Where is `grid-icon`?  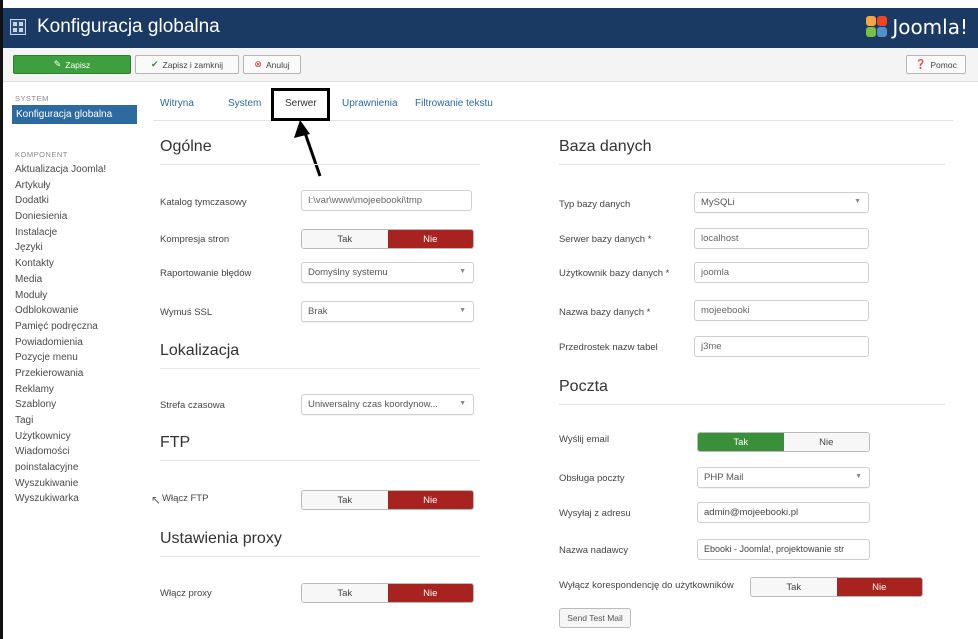
grid-icon is located at coordinates (18, 27).